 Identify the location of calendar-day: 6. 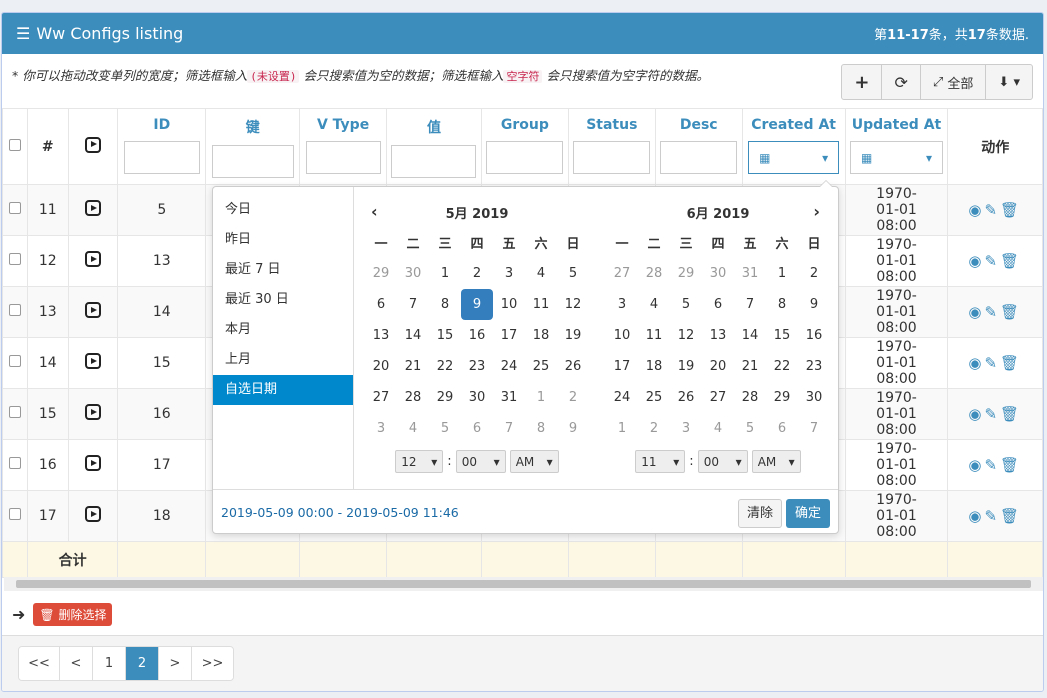
(381, 304).